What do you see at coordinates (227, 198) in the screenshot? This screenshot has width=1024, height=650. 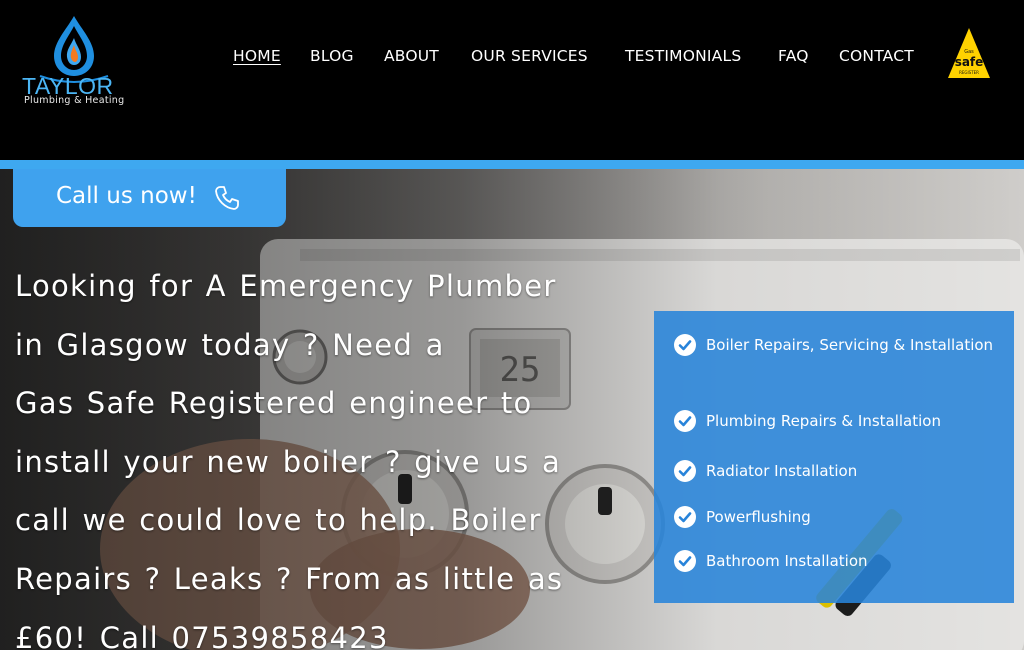 I see `phone-icon` at bounding box center [227, 198].